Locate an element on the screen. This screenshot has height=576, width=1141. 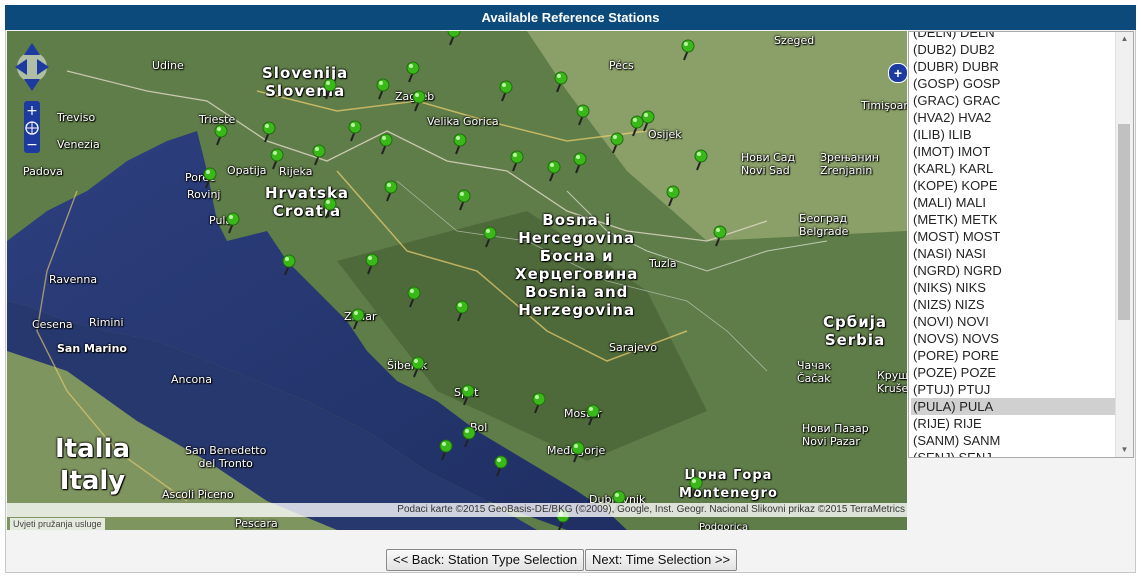
station-option: (DUBR) DUBR is located at coordinates (1014, 66).